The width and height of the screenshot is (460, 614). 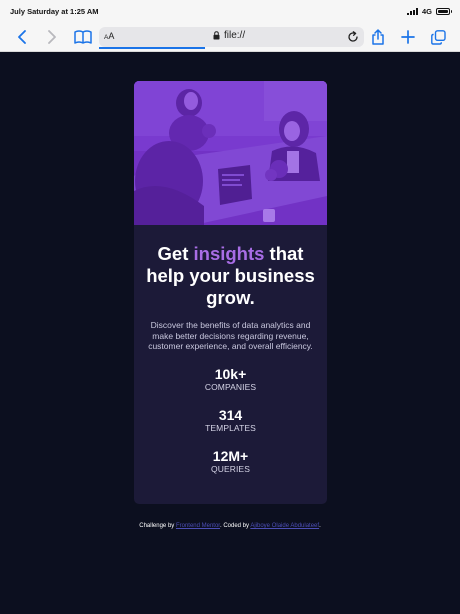 What do you see at coordinates (230, 468) in the screenshot?
I see `stat-label: QUERIES` at bounding box center [230, 468].